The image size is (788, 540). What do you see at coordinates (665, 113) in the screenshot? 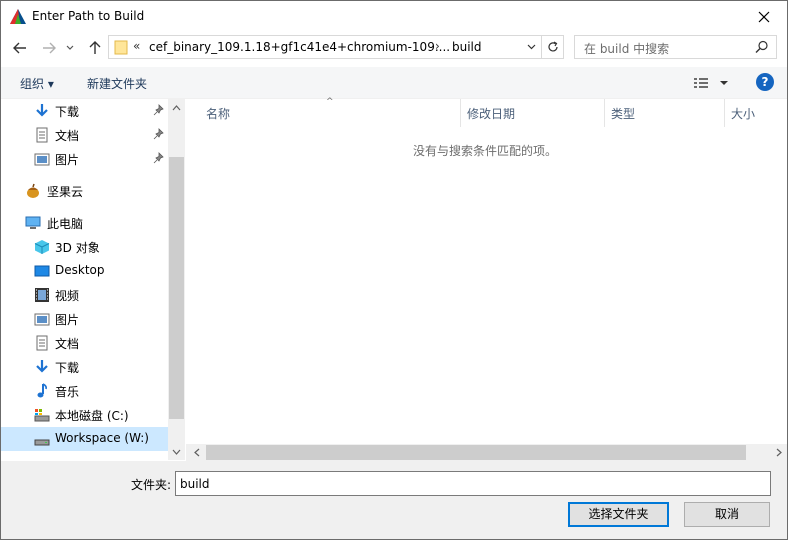
I see `column-header-type: 类型` at bounding box center [665, 113].